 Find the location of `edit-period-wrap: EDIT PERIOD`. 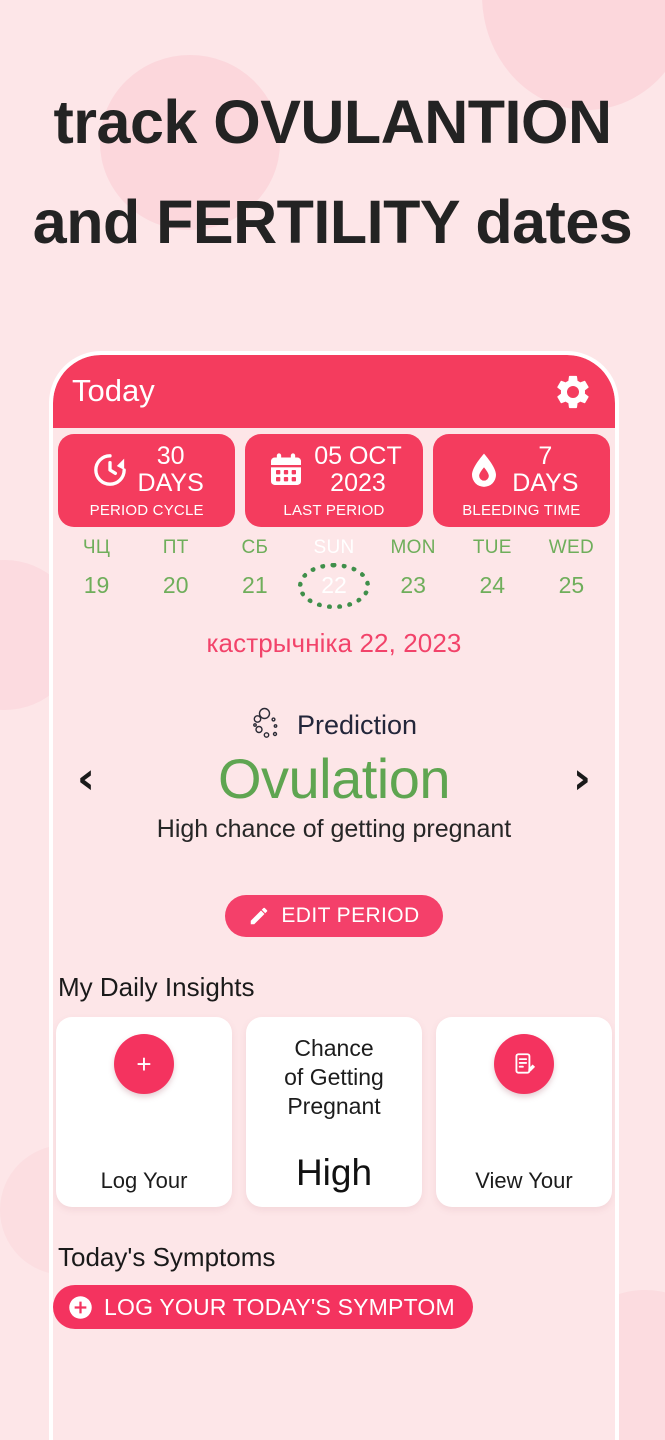

edit-period-wrap: EDIT PERIOD is located at coordinates (334, 916).